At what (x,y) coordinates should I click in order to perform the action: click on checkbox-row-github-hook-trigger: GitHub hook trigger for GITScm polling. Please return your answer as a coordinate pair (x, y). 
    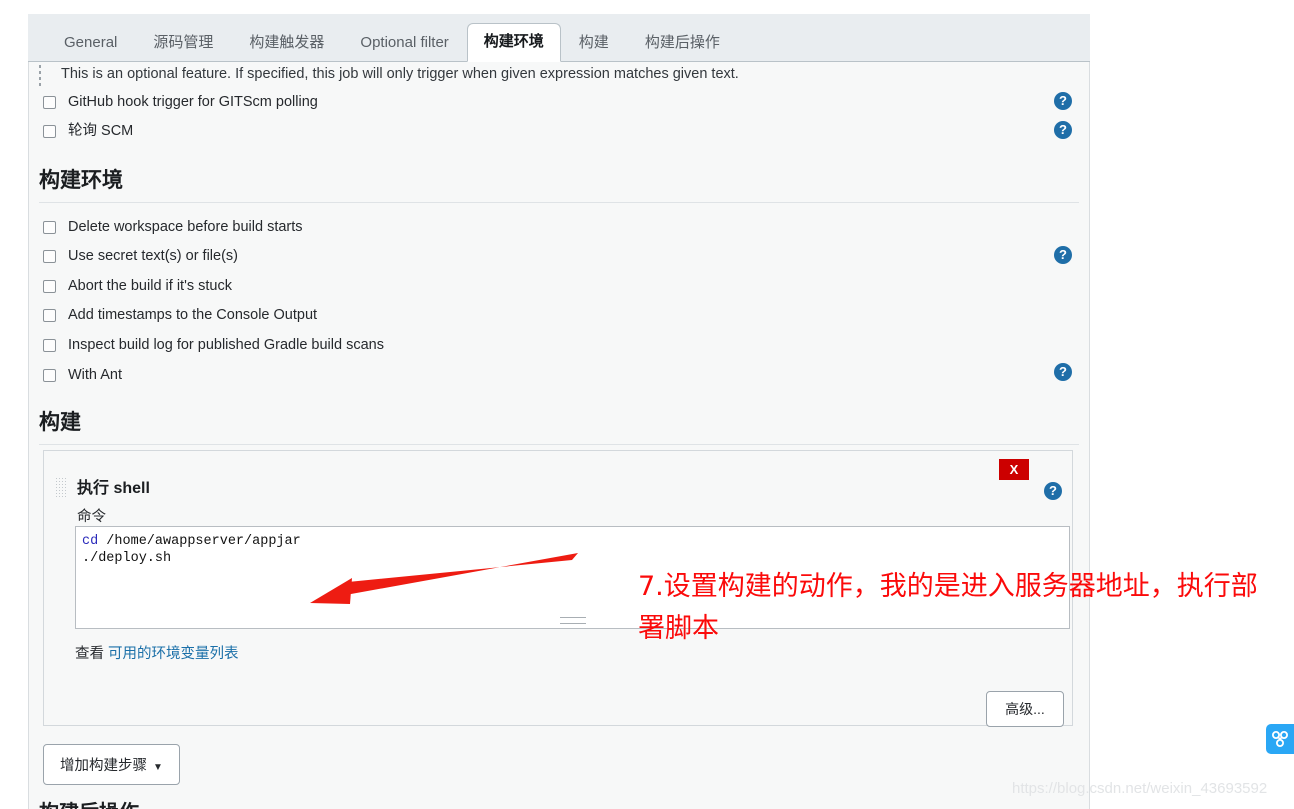
    Looking at the image, I should click on (180, 102).